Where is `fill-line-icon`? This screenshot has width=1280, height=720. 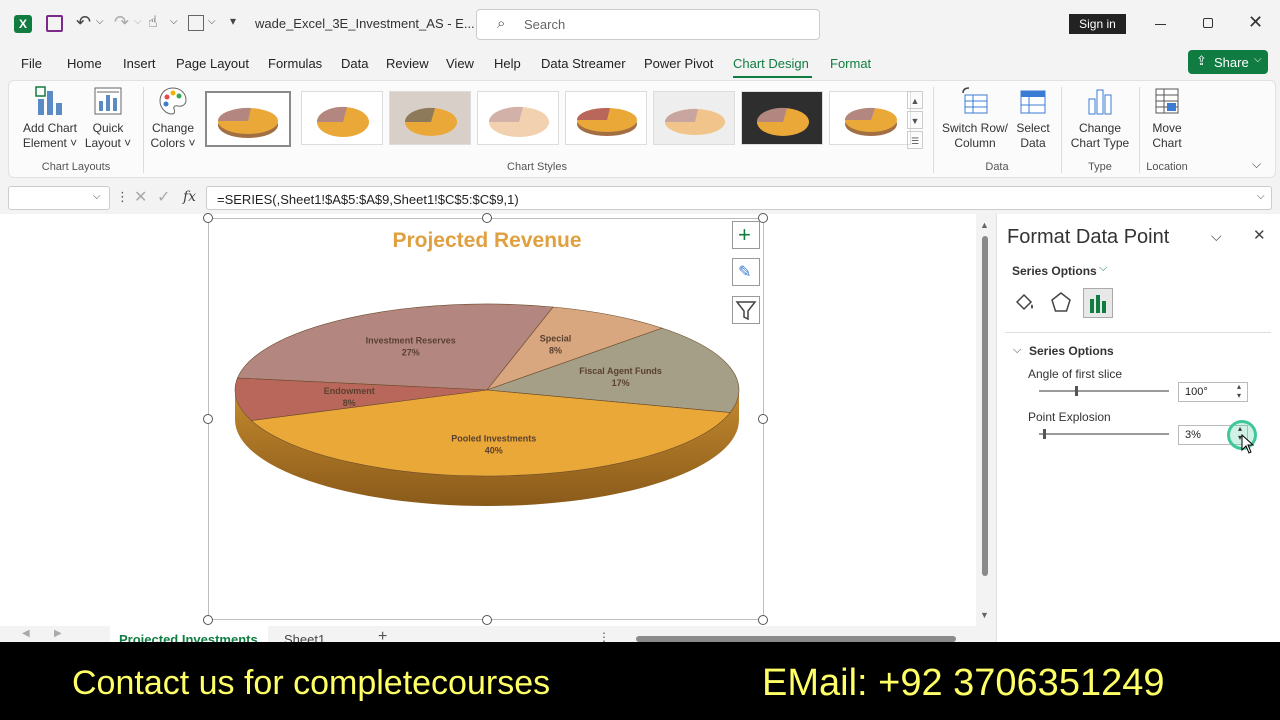
fill-line-icon is located at coordinates (1025, 302).